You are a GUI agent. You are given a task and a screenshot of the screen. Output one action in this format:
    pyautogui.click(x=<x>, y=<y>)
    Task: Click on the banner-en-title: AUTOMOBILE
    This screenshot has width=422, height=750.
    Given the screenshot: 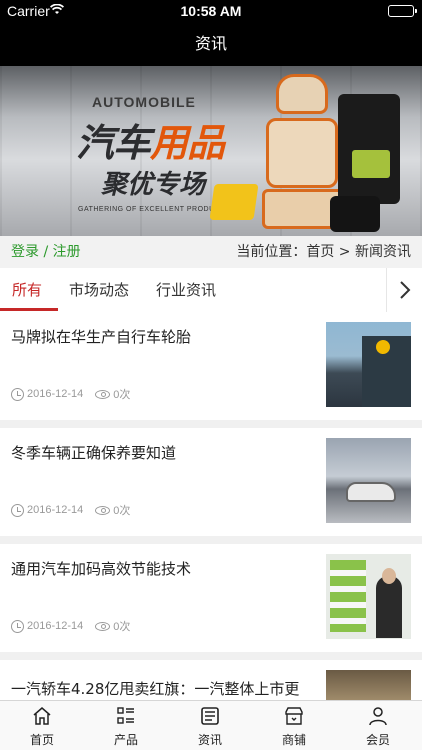 What is the action you would take?
    pyautogui.click(x=144, y=102)
    